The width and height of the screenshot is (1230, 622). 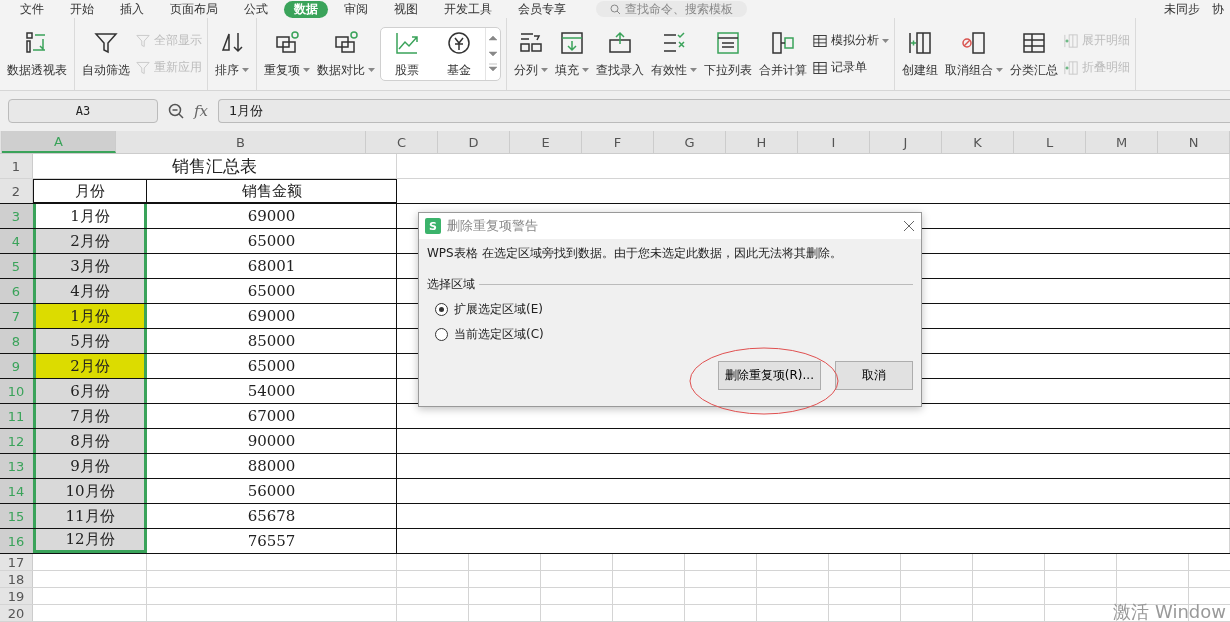 I want to click on ribbon-button: 分类汇总, so click(x=1034, y=54).